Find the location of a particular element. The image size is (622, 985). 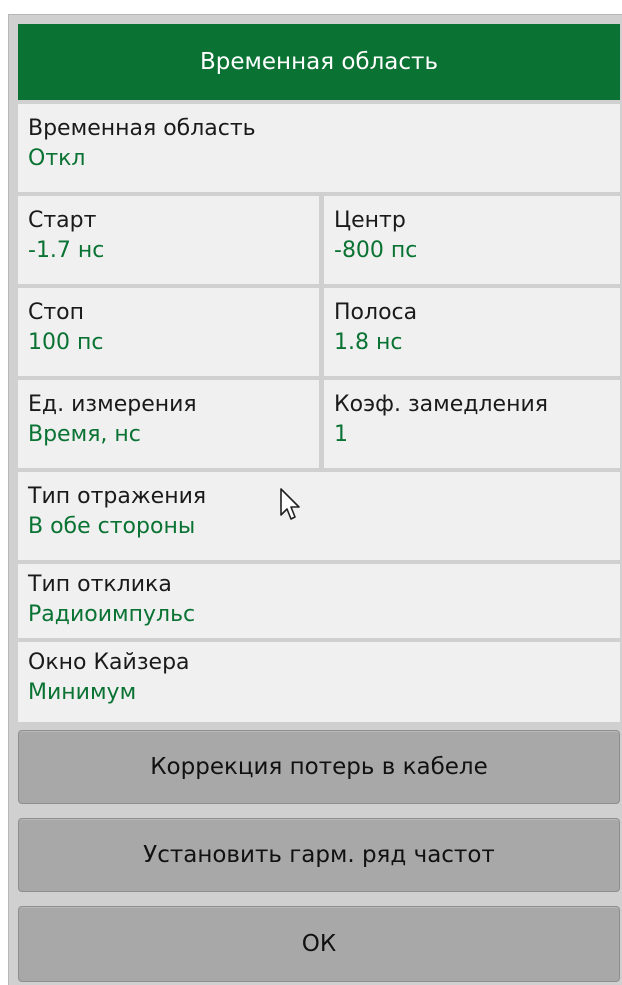

time-domain-toggle: Временная область Откл is located at coordinates (319, 148).